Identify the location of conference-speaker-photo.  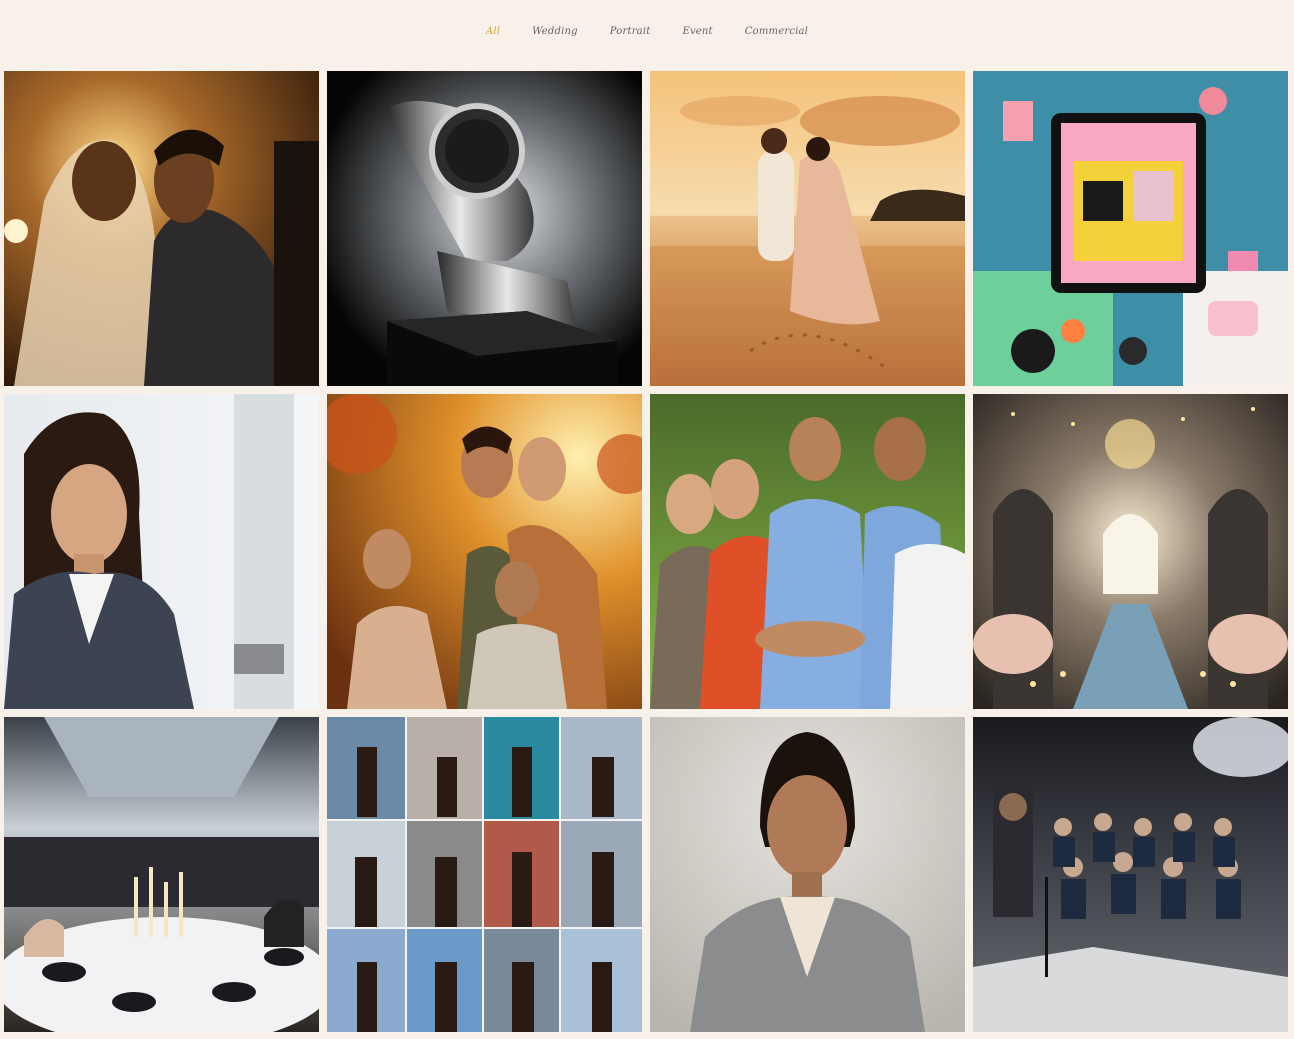
(1130, 874).